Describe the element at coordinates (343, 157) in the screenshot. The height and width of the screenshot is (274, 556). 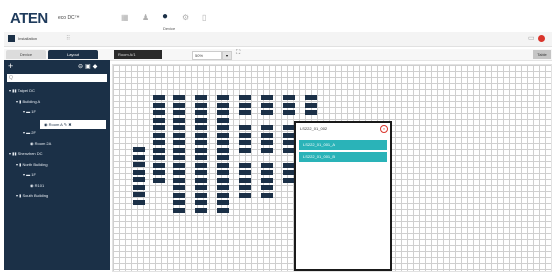
I see `popup-list-item: LS222_01_001_B` at that location.